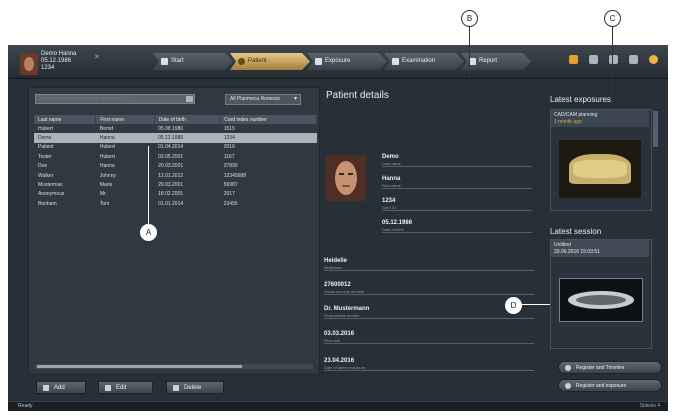 This screenshot has height=416, width=676. I want to click on step-examination: Examination, so click(424, 61).